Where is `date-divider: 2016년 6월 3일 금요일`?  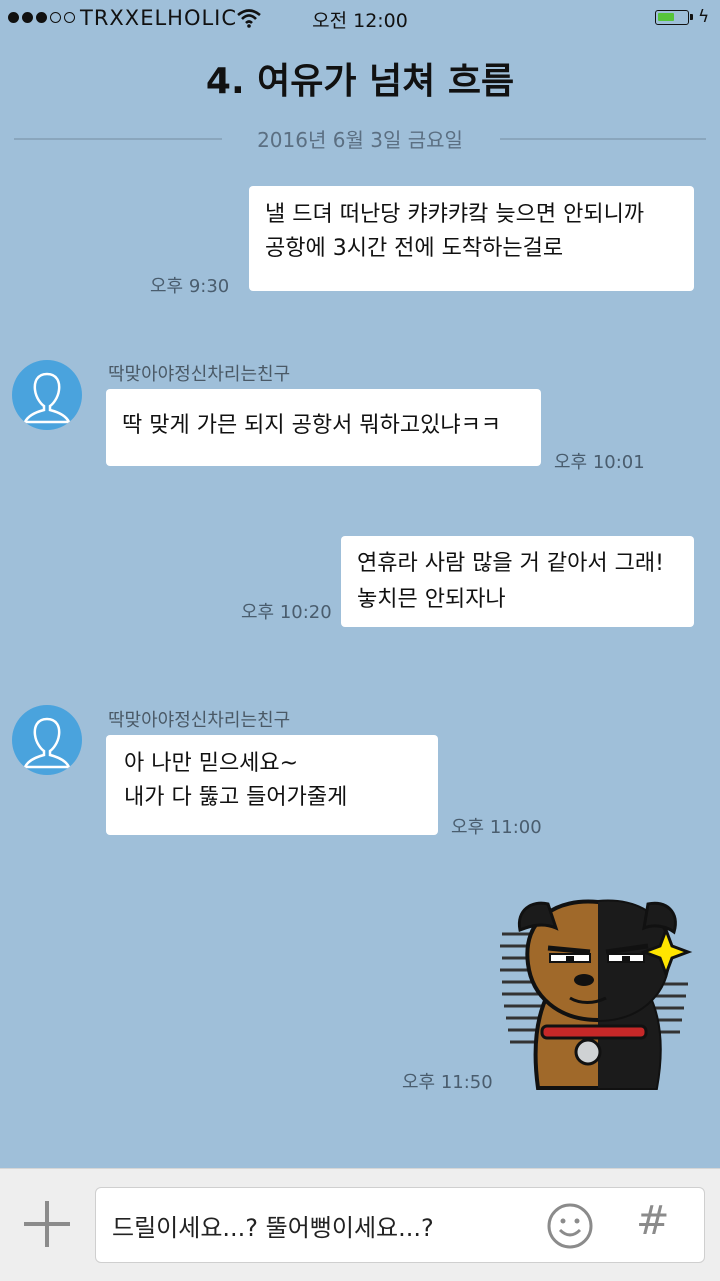
date-divider: 2016년 6월 3일 금요일 is located at coordinates (360, 138).